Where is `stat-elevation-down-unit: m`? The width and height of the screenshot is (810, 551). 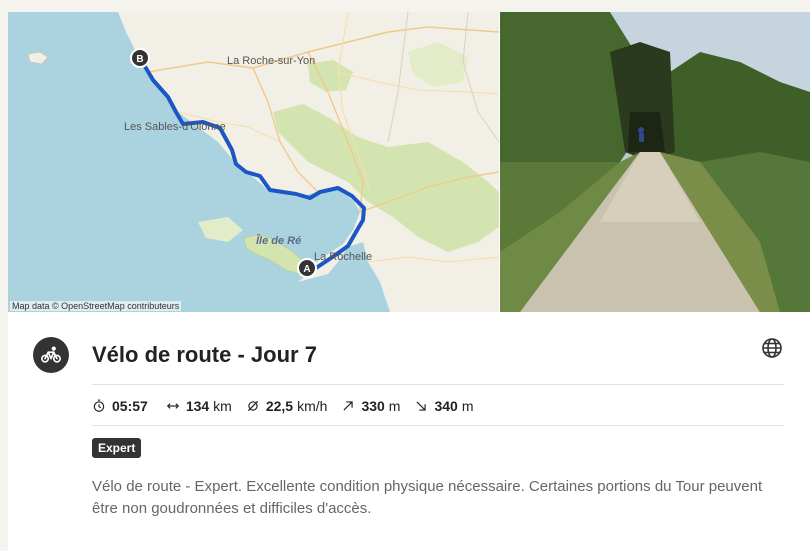 stat-elevation-down-unit: m is located at coordinates (467, 406).